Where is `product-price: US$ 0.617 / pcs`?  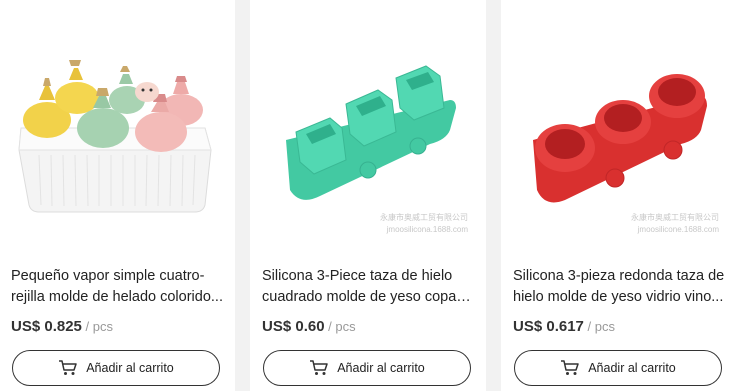
product-price: US$ 0.617 / pcs is located at coordinates (564, 326).